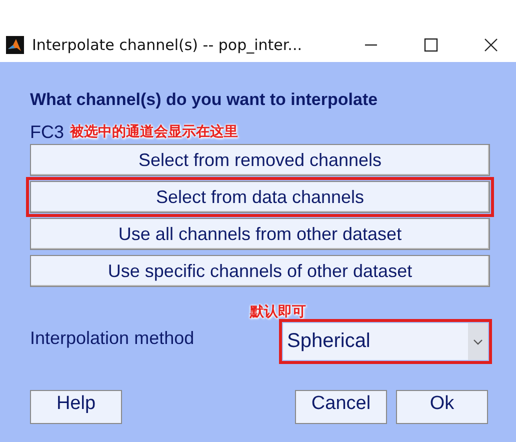  Describe the element at coordinates (478, 341) in the screenshot. I see `chevron-down-icon` at that location.